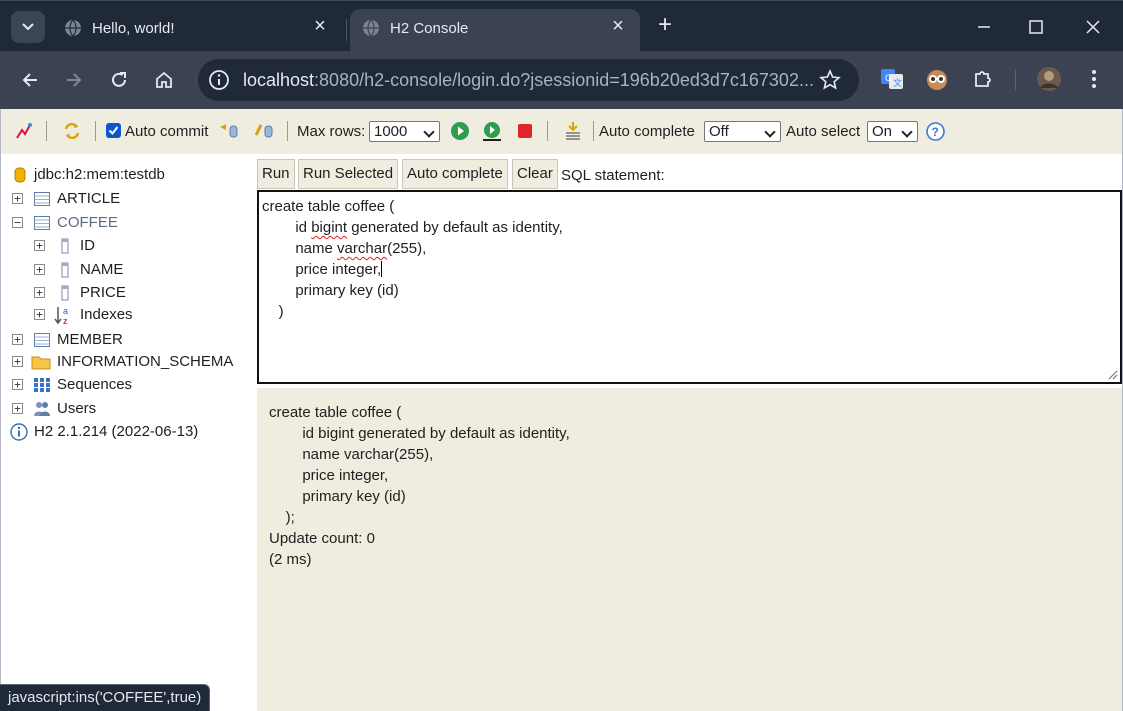  I want to click on maximize-button, so click(1036, 27).